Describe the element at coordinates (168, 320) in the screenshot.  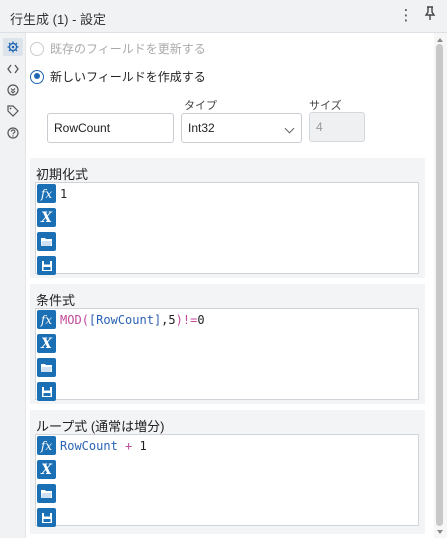
I see `expression-token: ,5` at that location.